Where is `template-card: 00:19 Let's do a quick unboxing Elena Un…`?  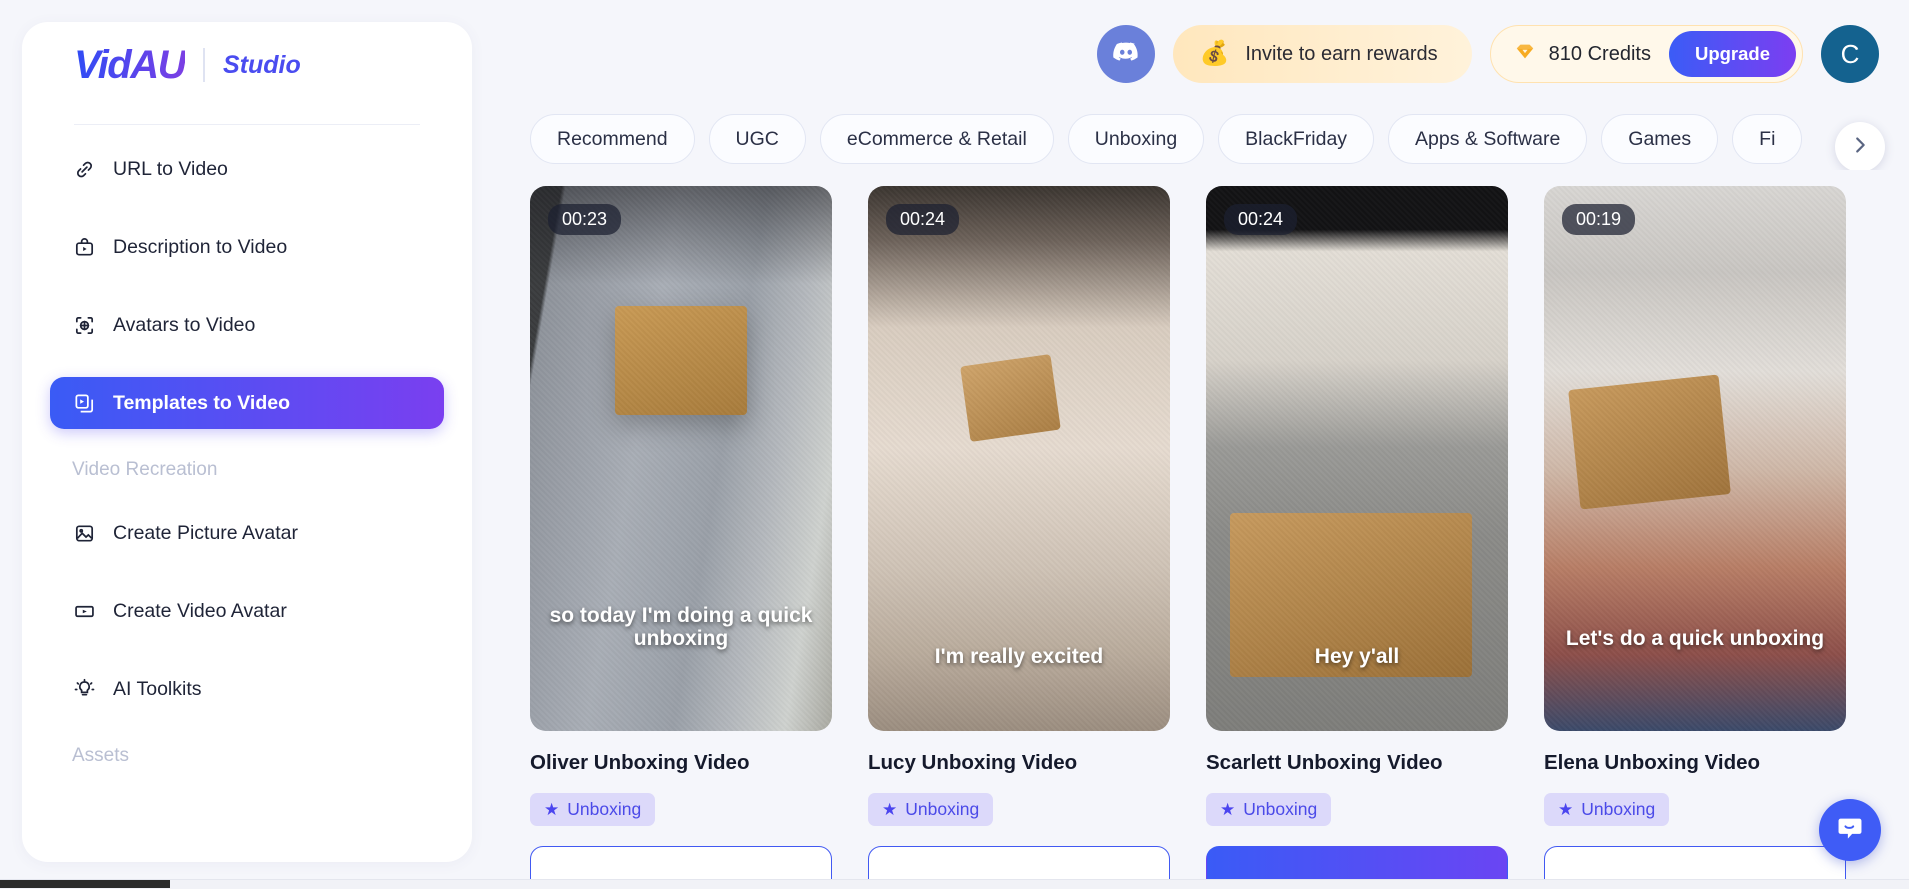 template-card: 00:19 Let's do a quick unboxing Elena Un… is located at coordinates (1695, 537).